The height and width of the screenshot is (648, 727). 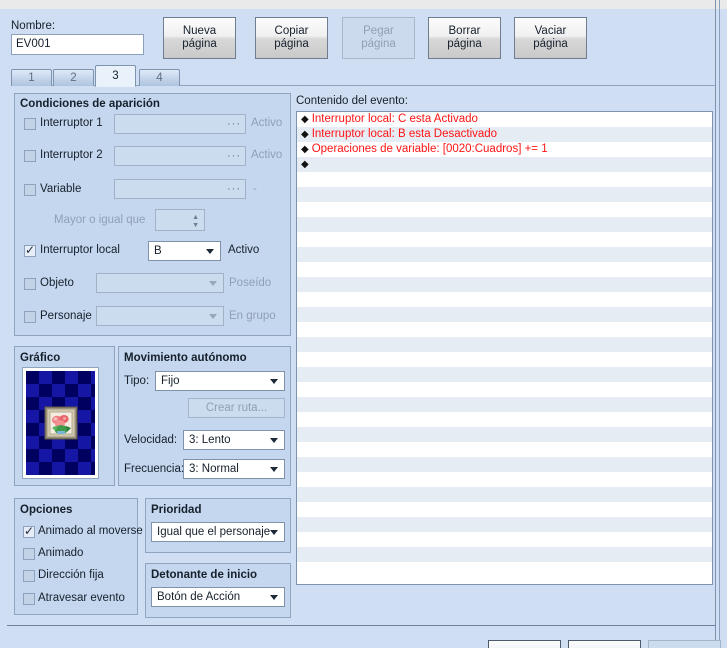 I want to click on movement-type-combo: Fijo, so click(x=220, y=381).